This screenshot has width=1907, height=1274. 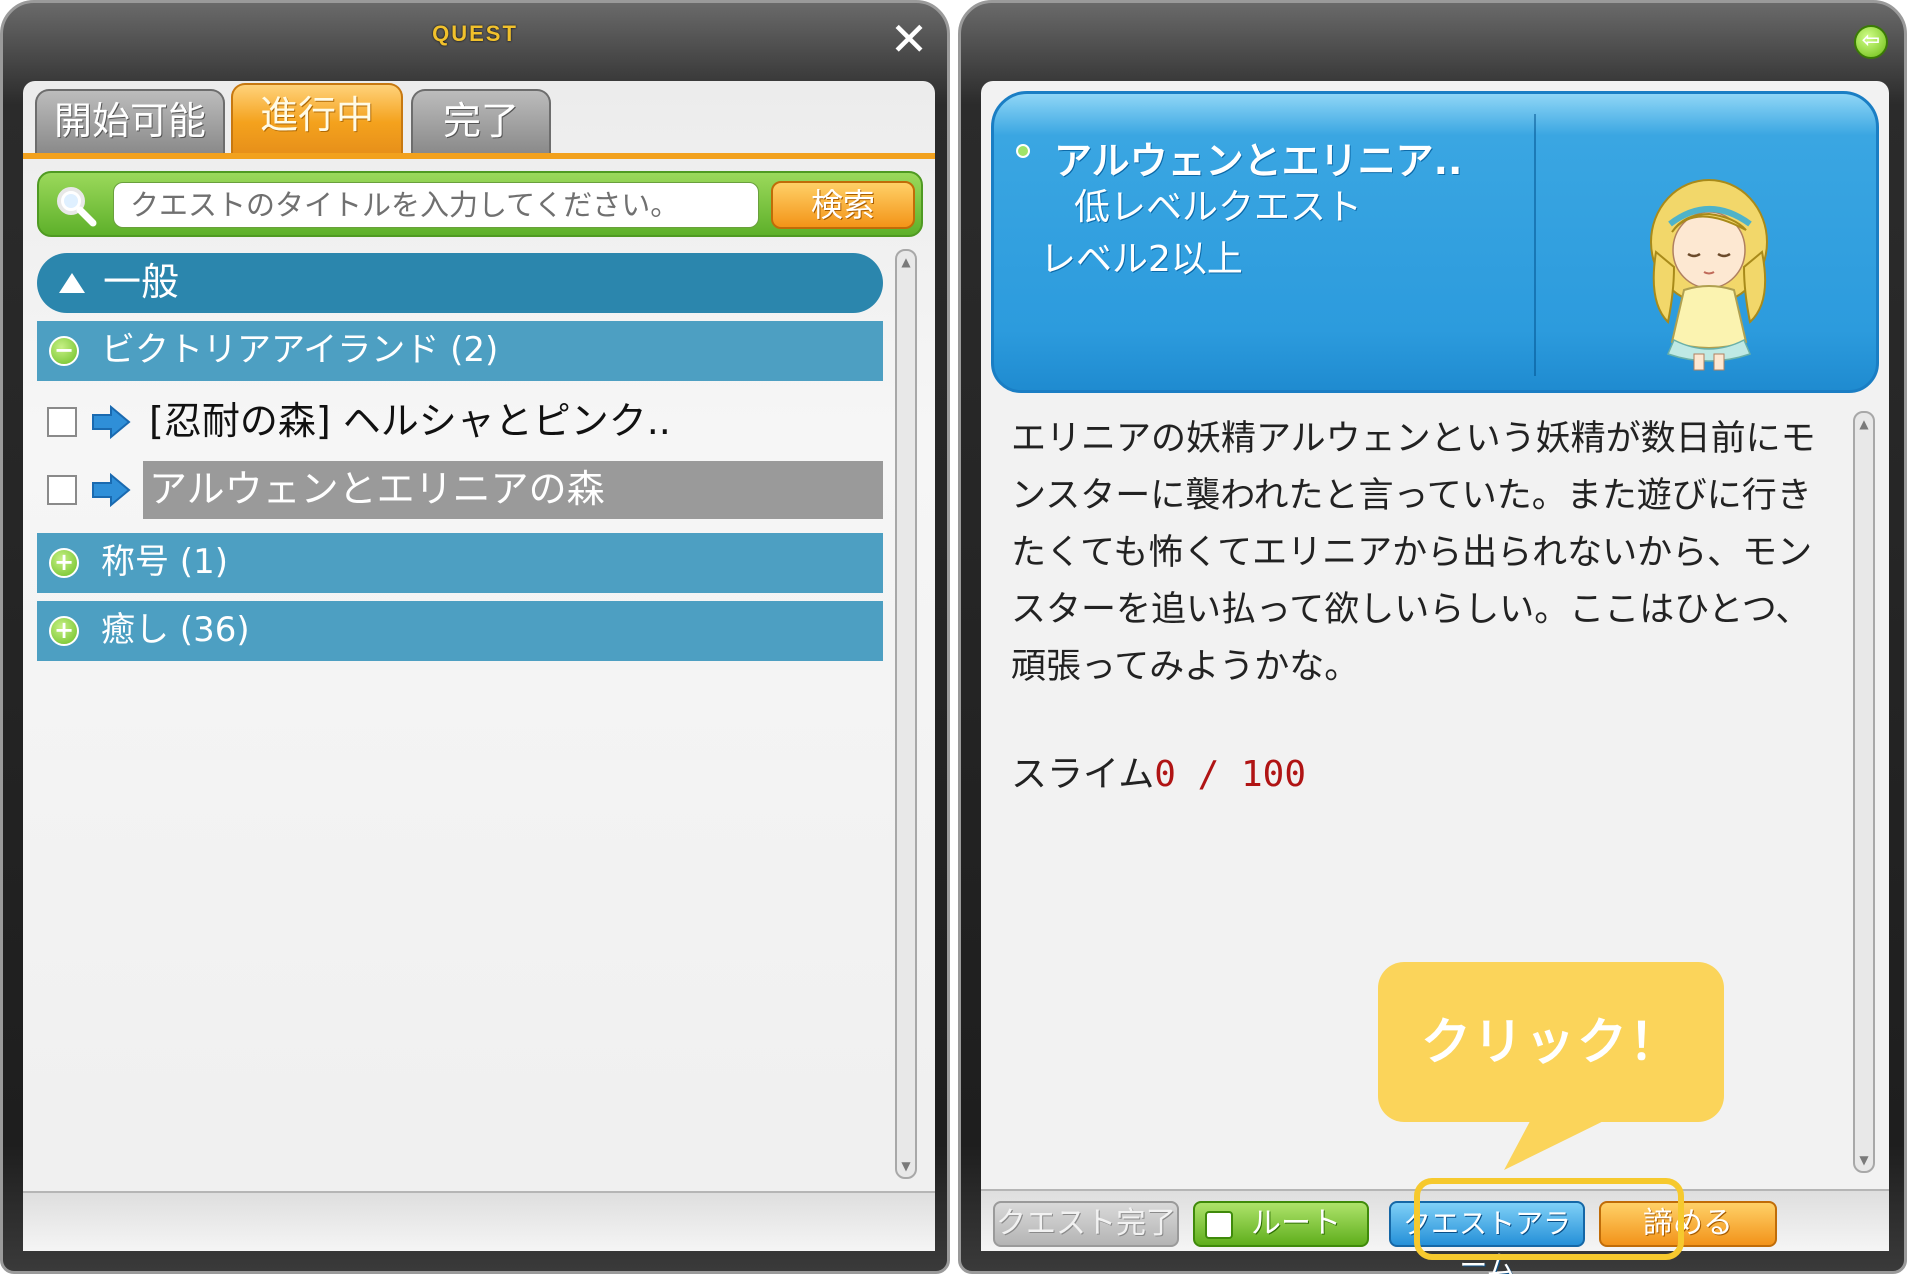 What do you see at coordinates (141, 282) in the screenshot?
I see `category-general-label: 一般` at bounding box center [141, 282].